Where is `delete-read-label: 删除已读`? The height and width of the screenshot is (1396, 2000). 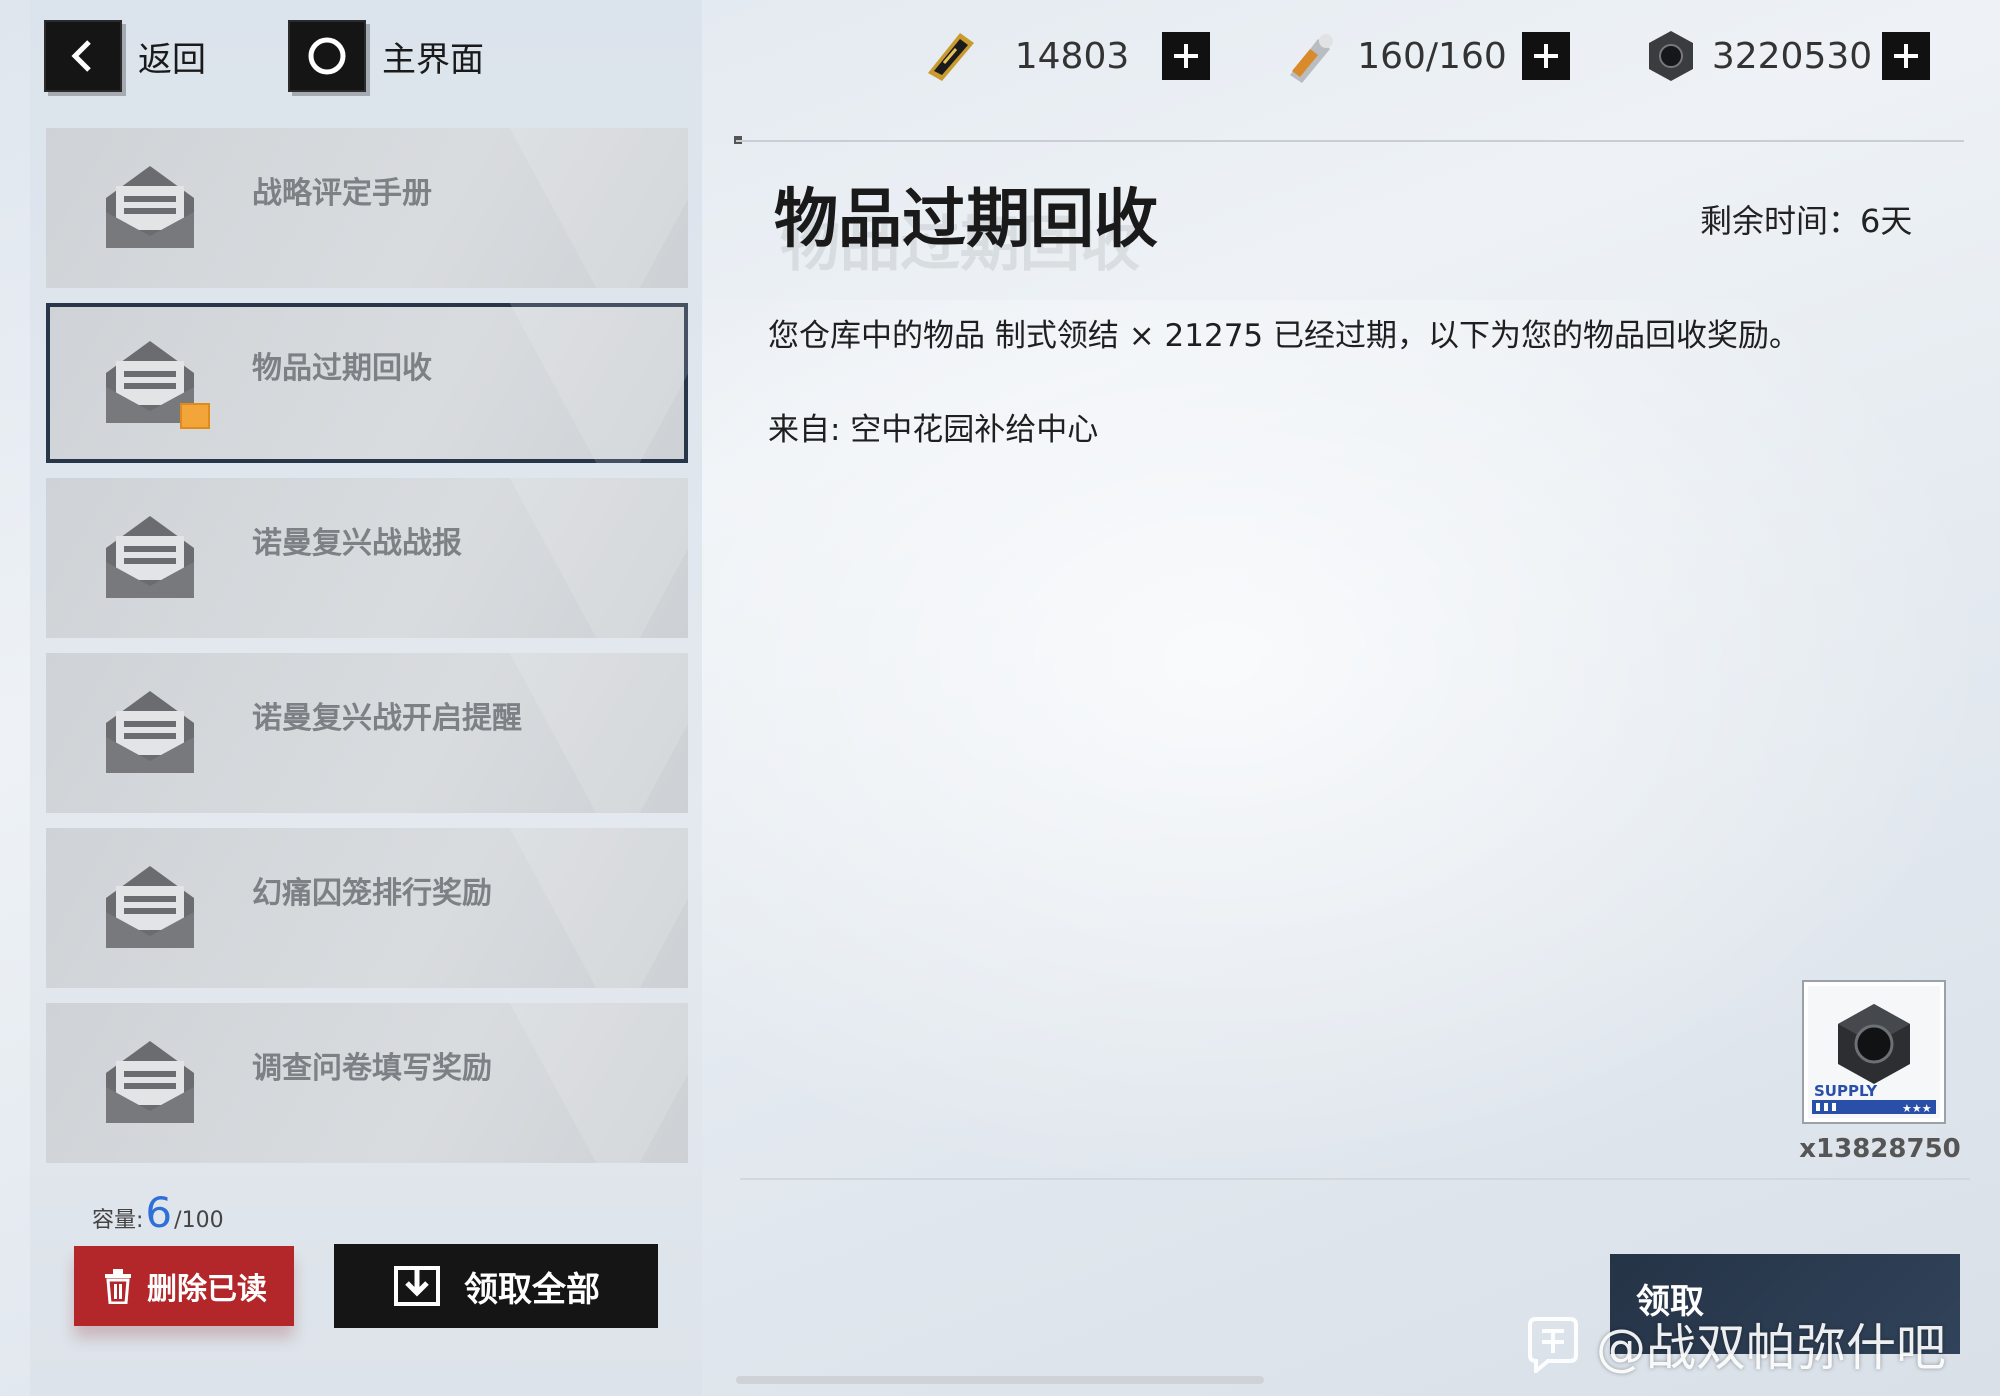 delete-read-label: 删除已读 is located at coordinates (207, 1289).